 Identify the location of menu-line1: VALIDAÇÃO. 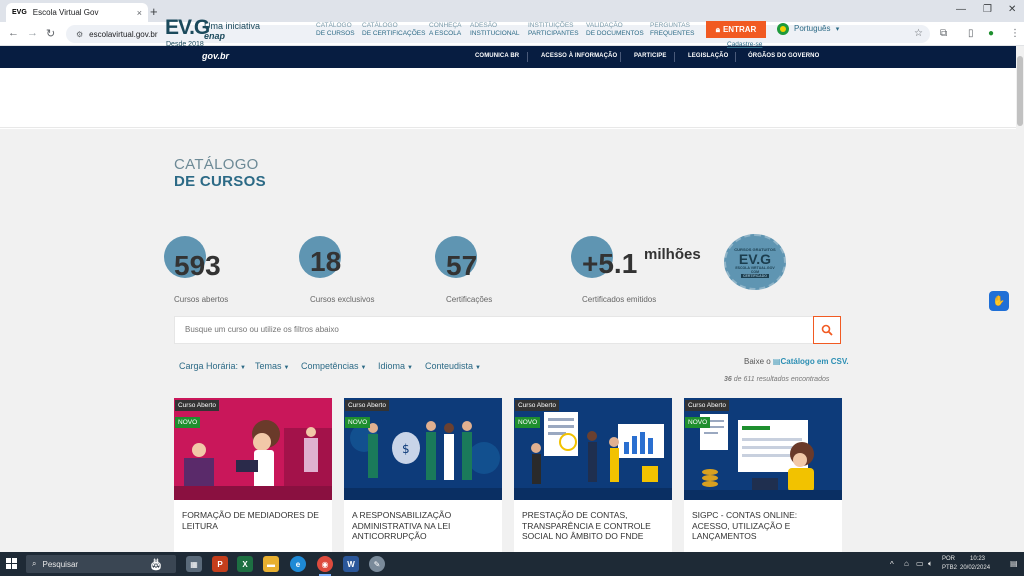
(604, 25).